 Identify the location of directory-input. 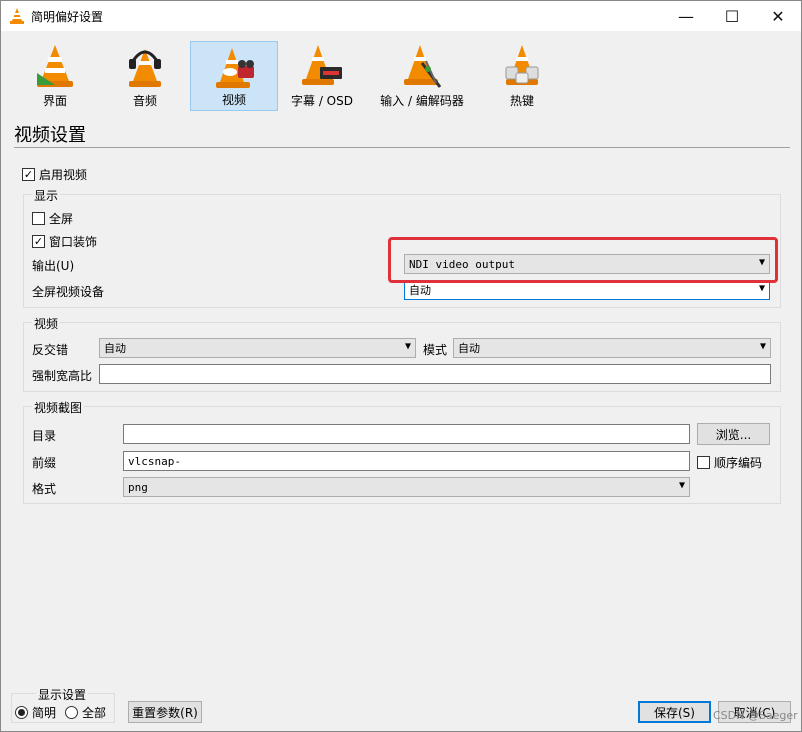
(406, 434).